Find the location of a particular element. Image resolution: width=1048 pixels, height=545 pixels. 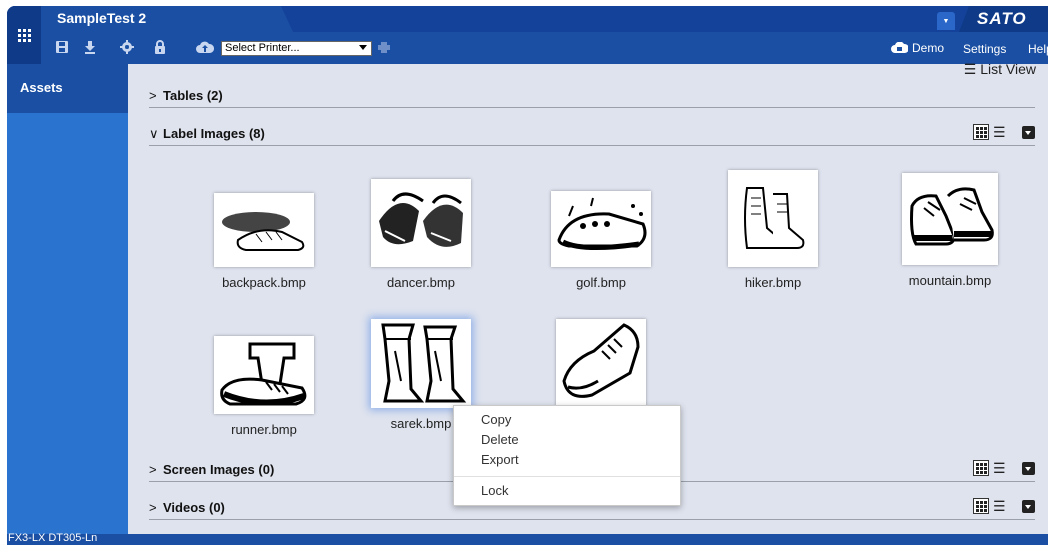

menu-item-lock: Lock is located at coordinates (494, 490).